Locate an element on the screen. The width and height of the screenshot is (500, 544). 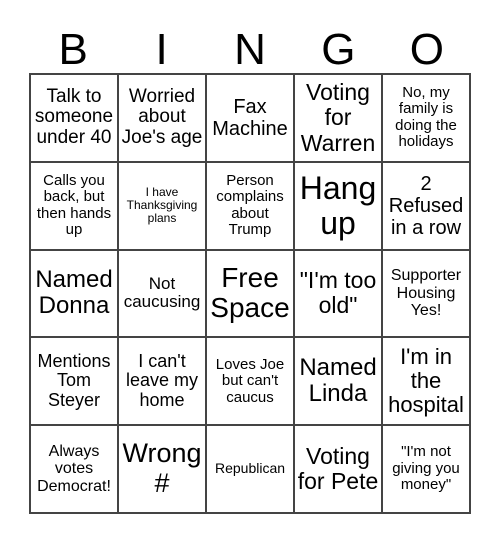
bingo-cell: Hang up is located at coordinates (338, 205).